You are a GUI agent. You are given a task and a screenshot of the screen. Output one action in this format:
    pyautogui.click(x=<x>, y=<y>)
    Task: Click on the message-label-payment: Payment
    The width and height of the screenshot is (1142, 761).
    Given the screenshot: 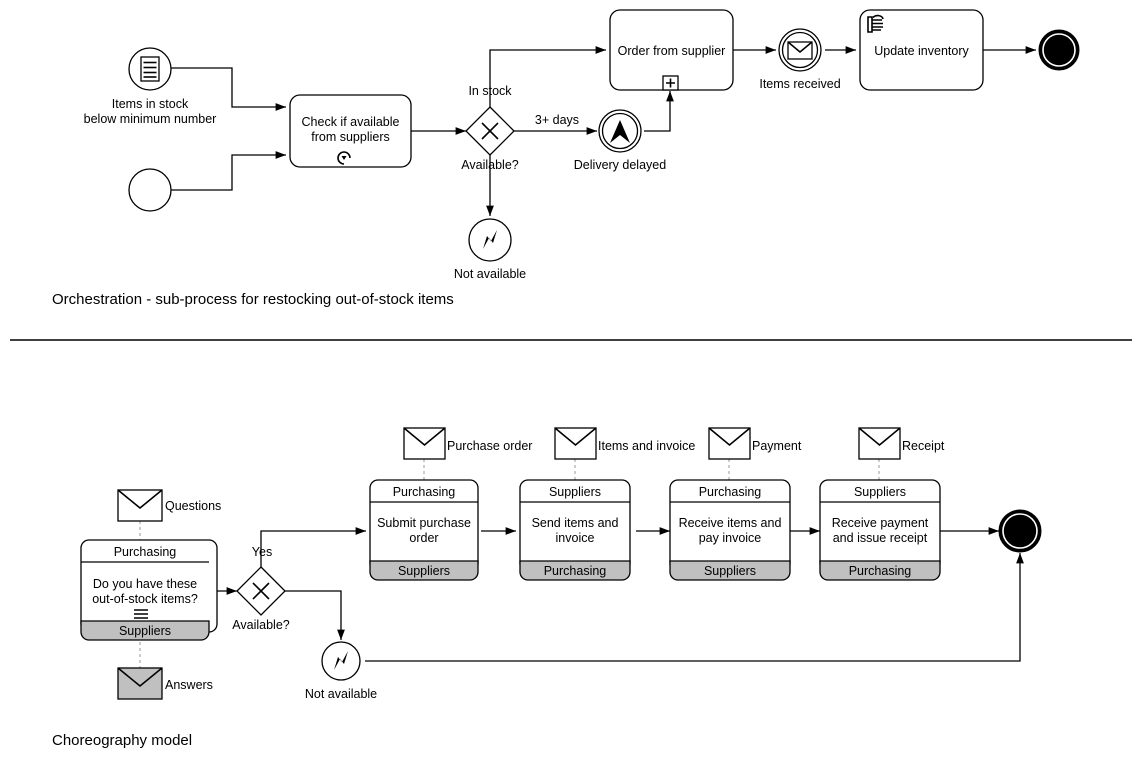 What is the action you would take?
    pyautogui.click(x=777, y=446)
    